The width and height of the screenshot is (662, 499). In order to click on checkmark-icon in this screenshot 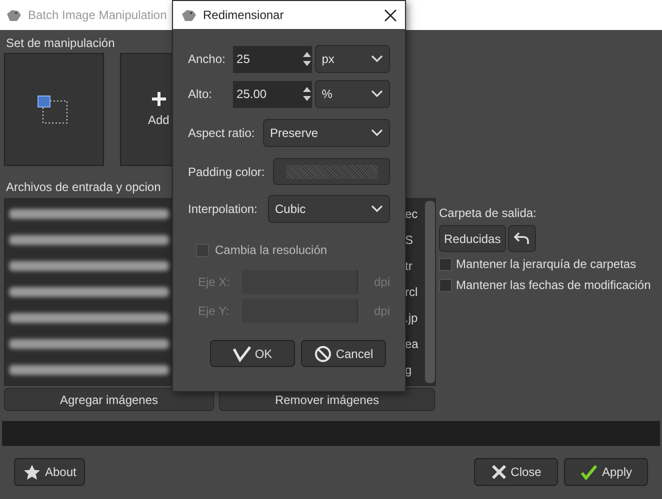, I will do `click(241, 354)`.